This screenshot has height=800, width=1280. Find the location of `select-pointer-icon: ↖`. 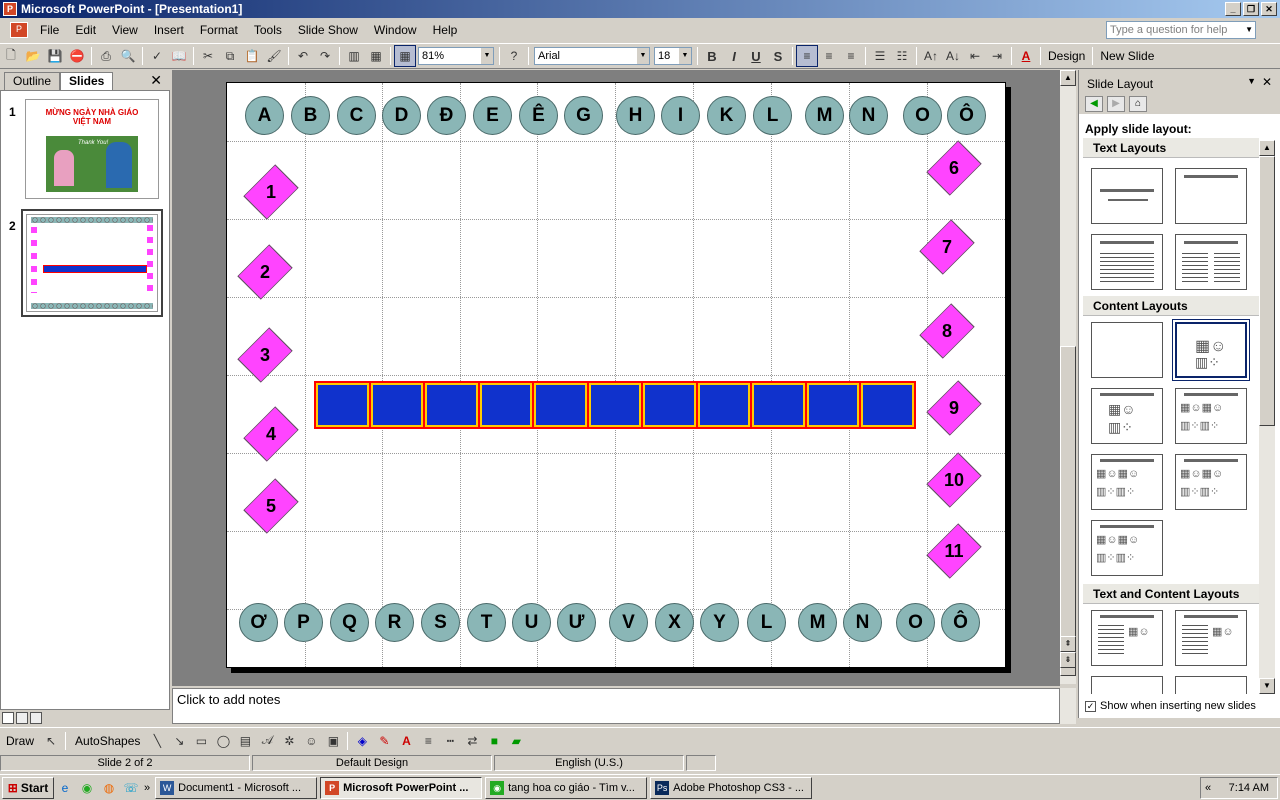

select-pointer-icon: ↖ is located at coordinates (51, 741).